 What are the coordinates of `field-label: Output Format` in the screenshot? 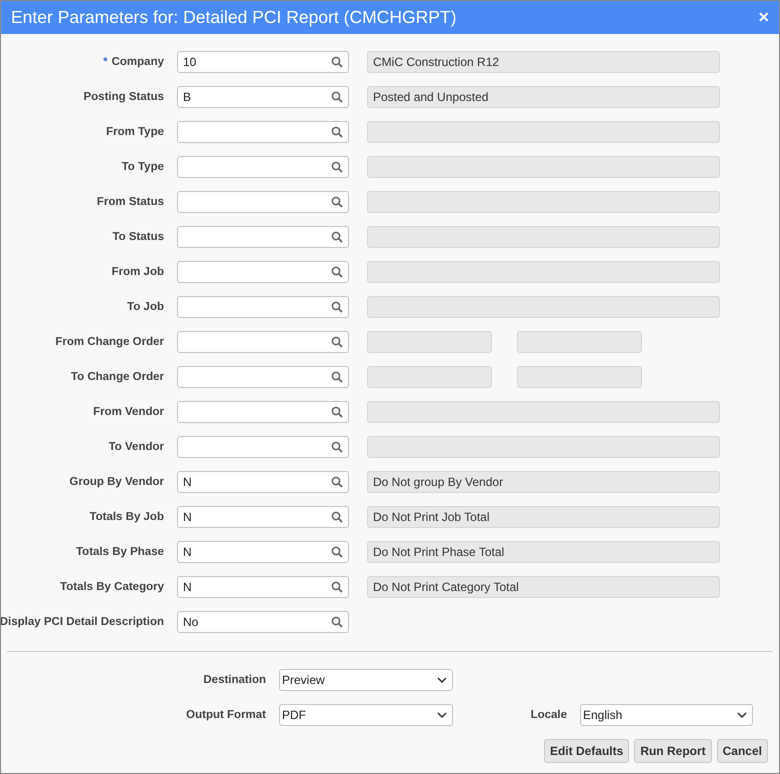 It's located at (226, 715).